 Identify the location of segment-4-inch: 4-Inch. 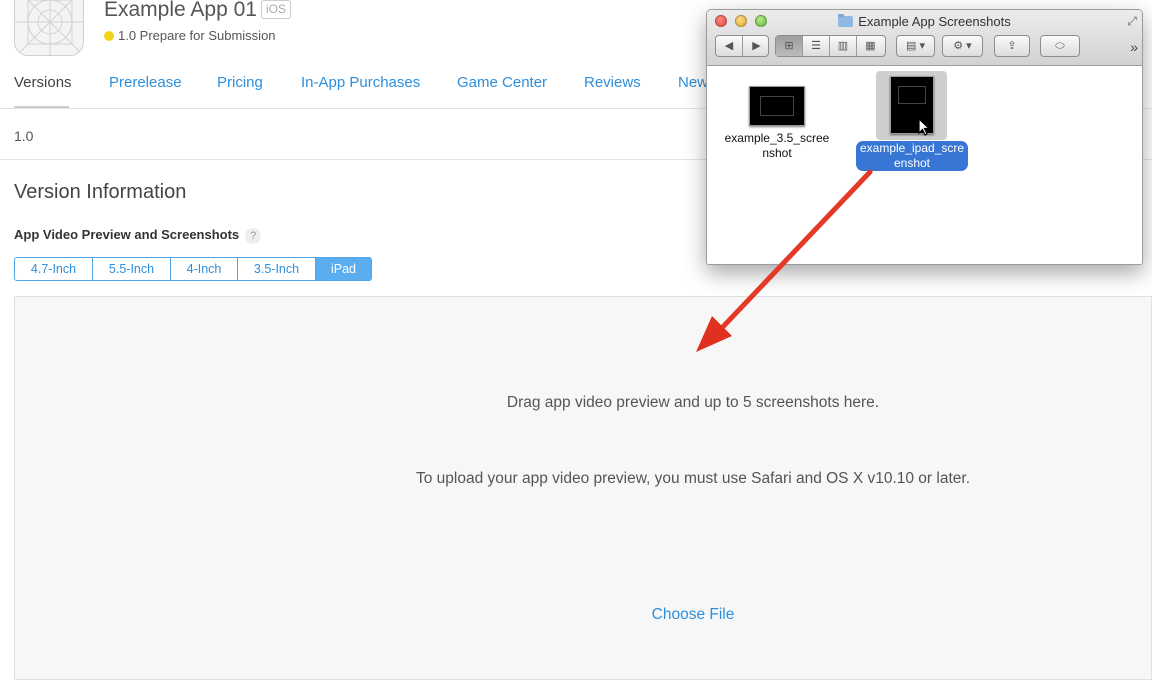
(204, 269).